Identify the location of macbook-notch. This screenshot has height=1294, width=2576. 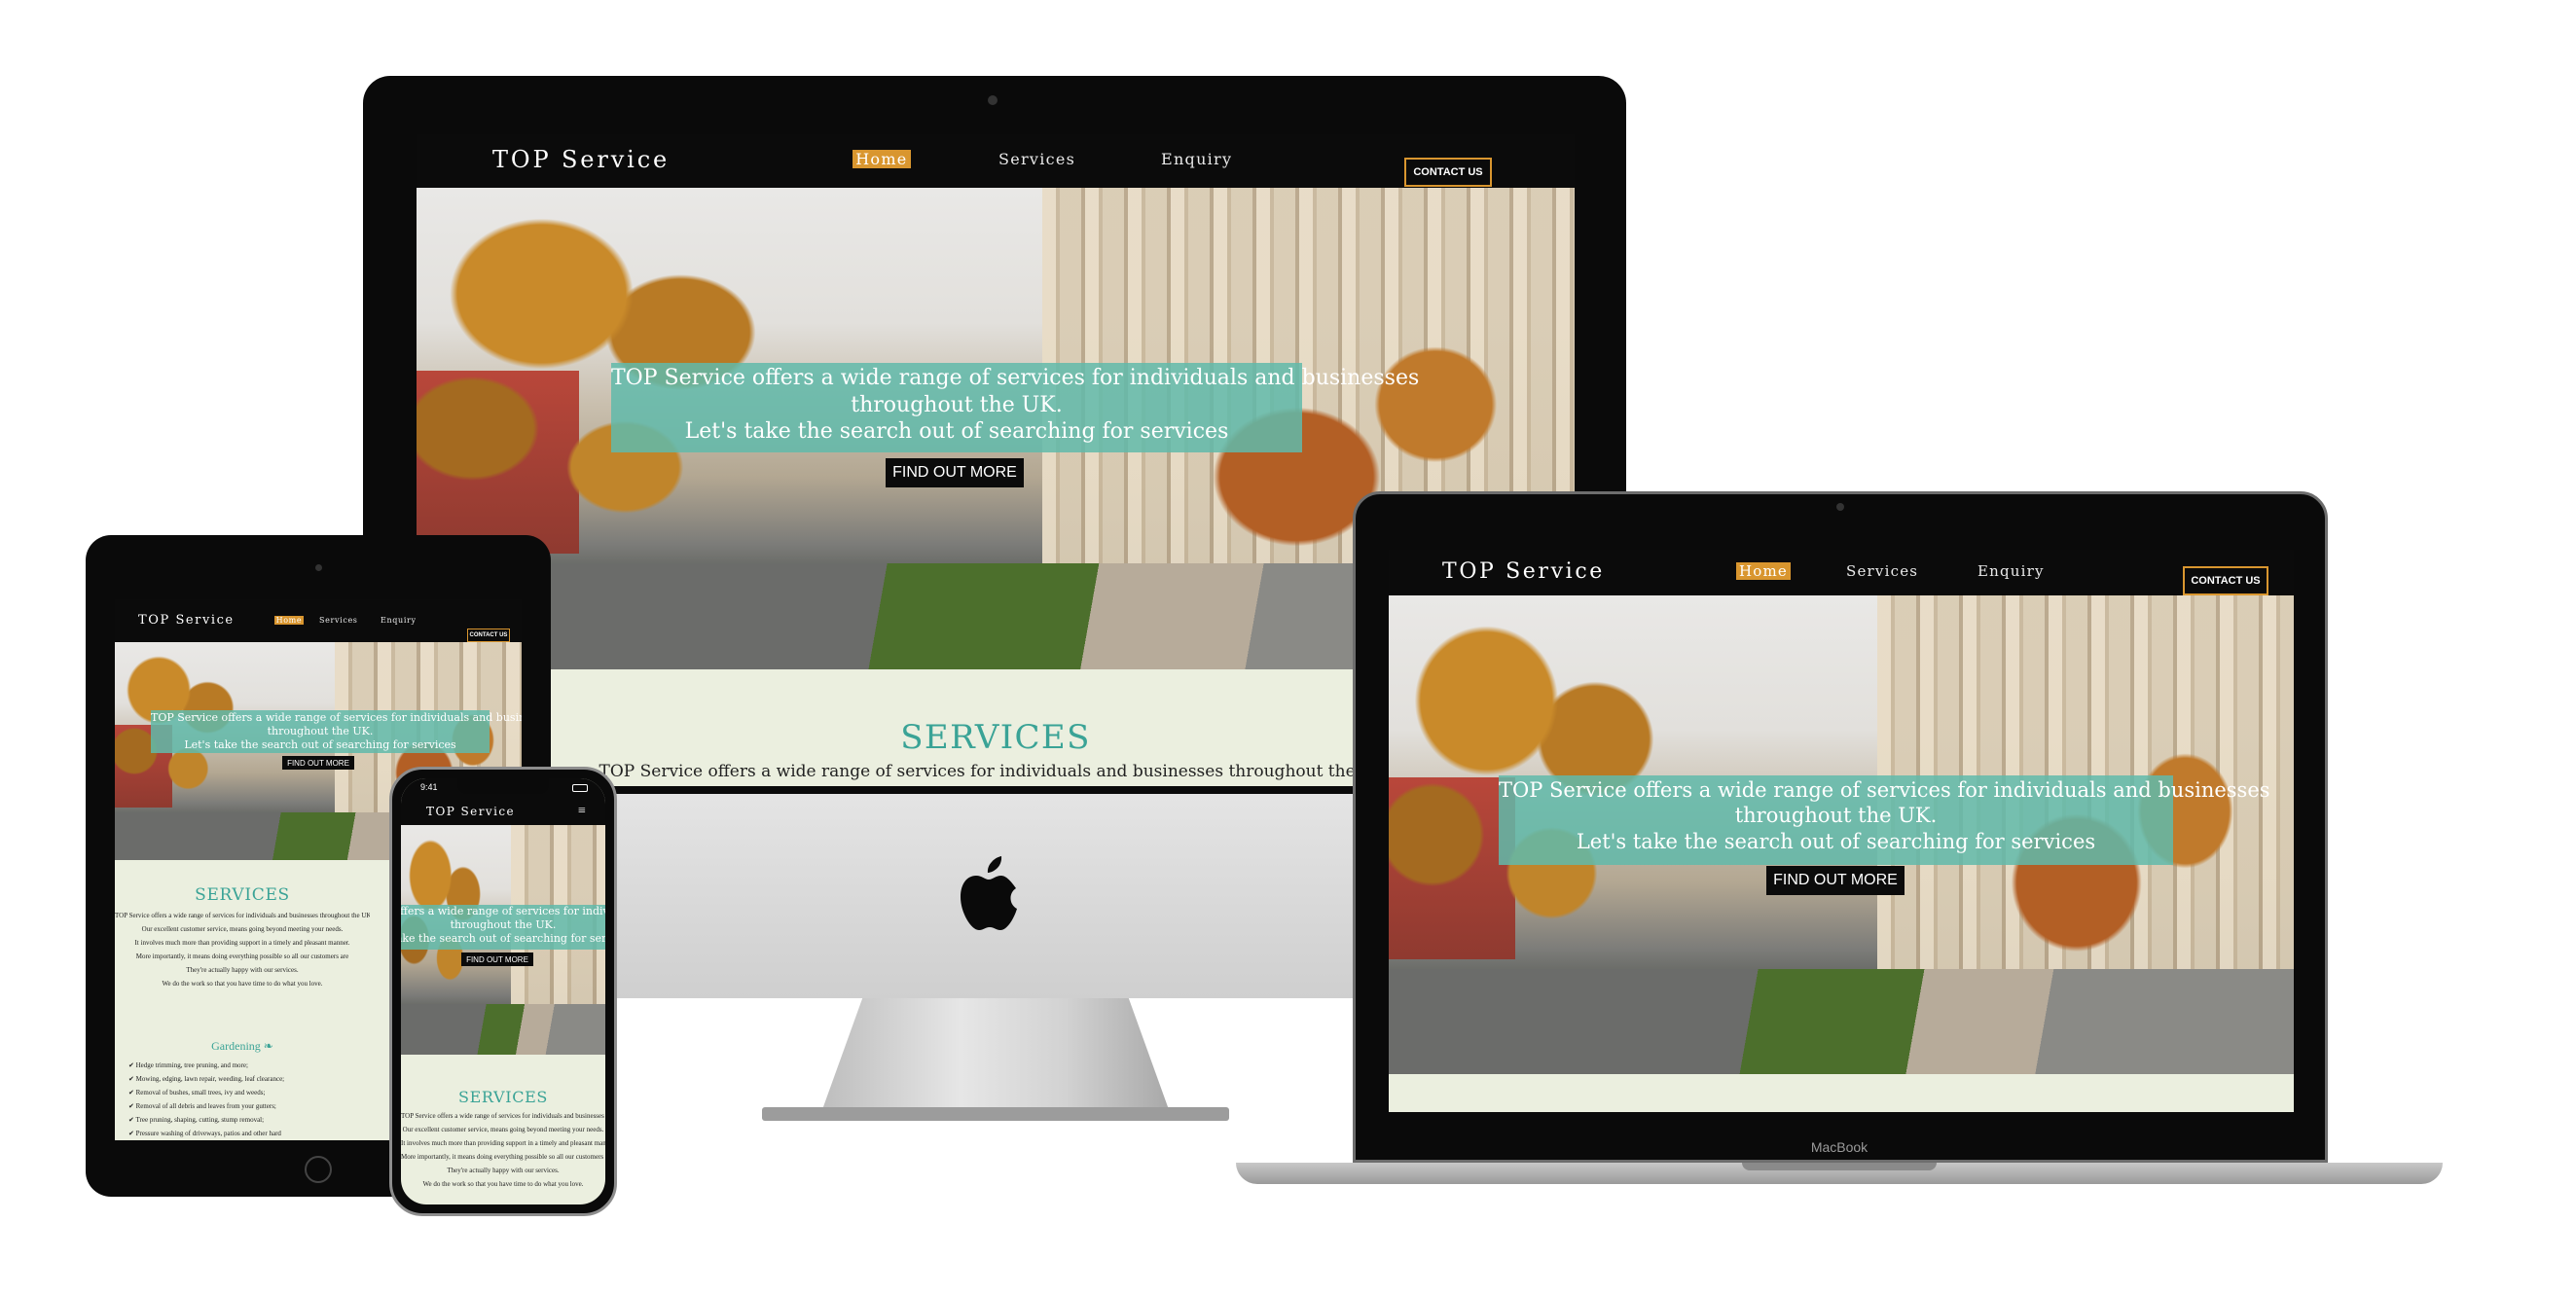
(1839, 1166).